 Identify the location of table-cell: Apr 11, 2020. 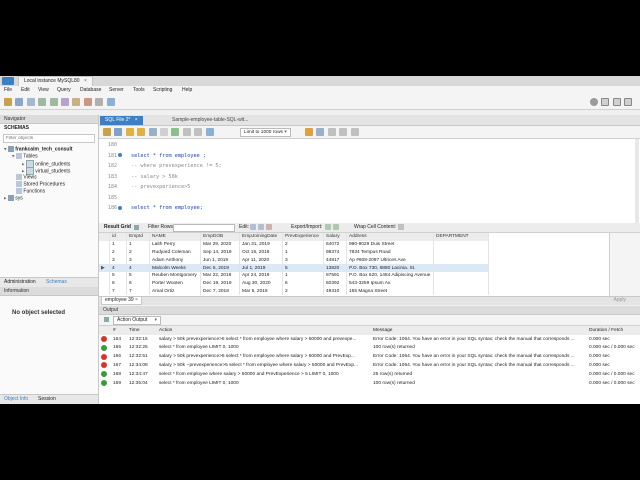
(261, 260).